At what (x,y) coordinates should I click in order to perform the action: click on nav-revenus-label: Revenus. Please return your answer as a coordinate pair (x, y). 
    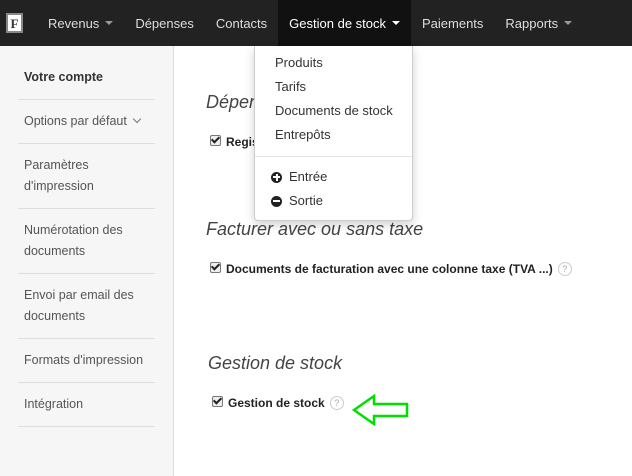
    Looking at the image, I should click on (74, 23).